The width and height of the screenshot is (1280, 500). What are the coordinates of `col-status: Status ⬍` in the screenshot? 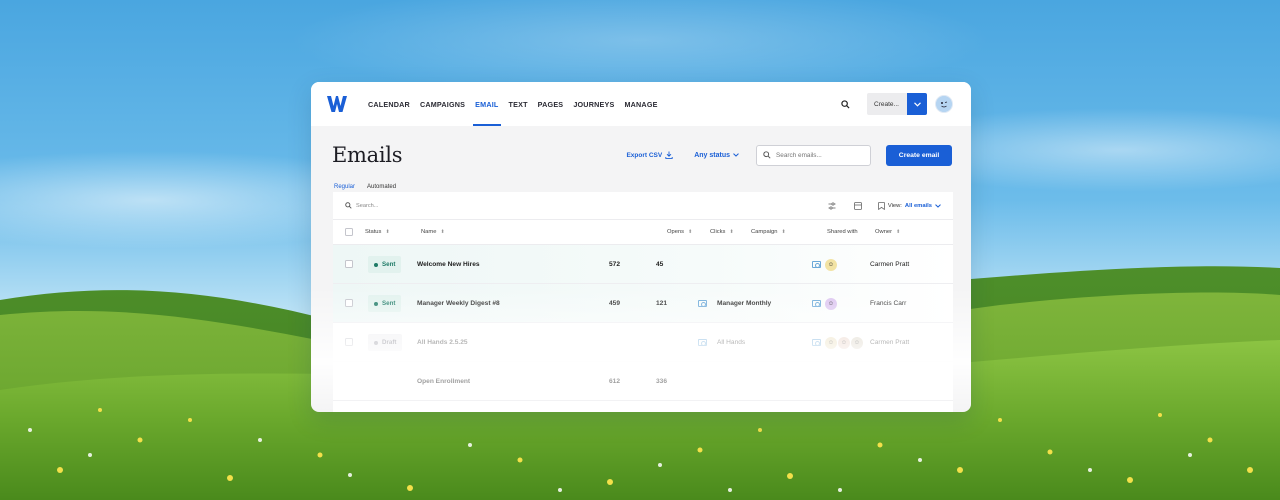 It's located at (377, 232).